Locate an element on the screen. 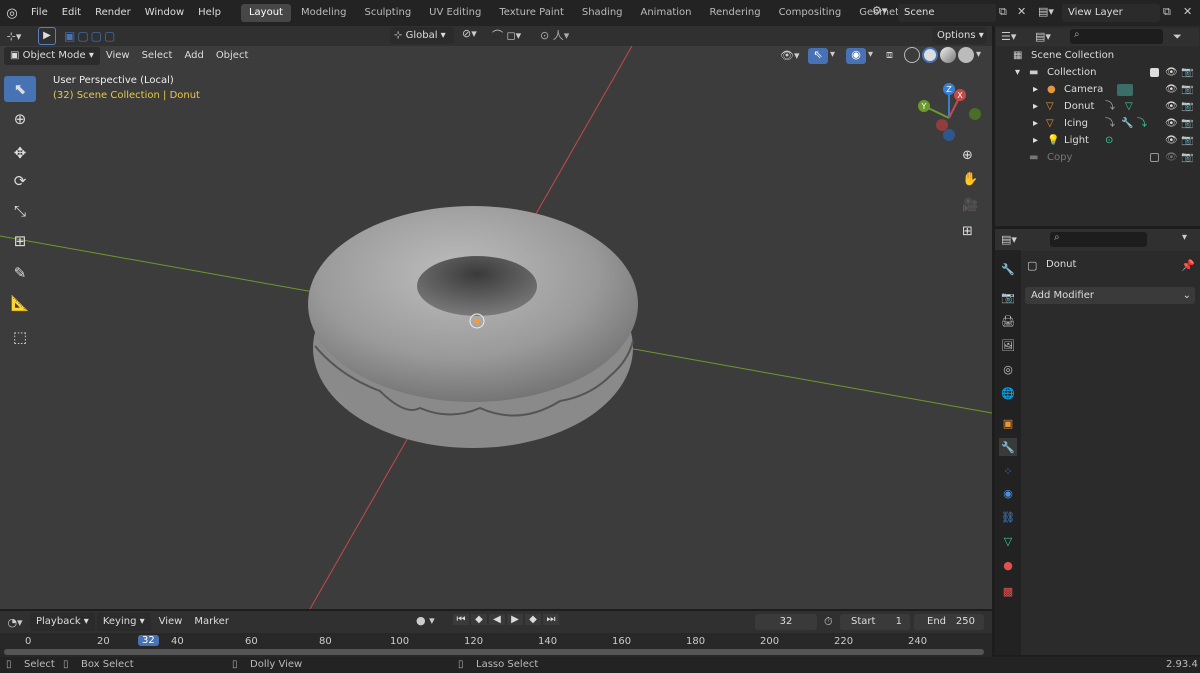 The width and height of the screenshot is (1200, 673). record-icon: ● ▾ is located at coordinates (425, 620).